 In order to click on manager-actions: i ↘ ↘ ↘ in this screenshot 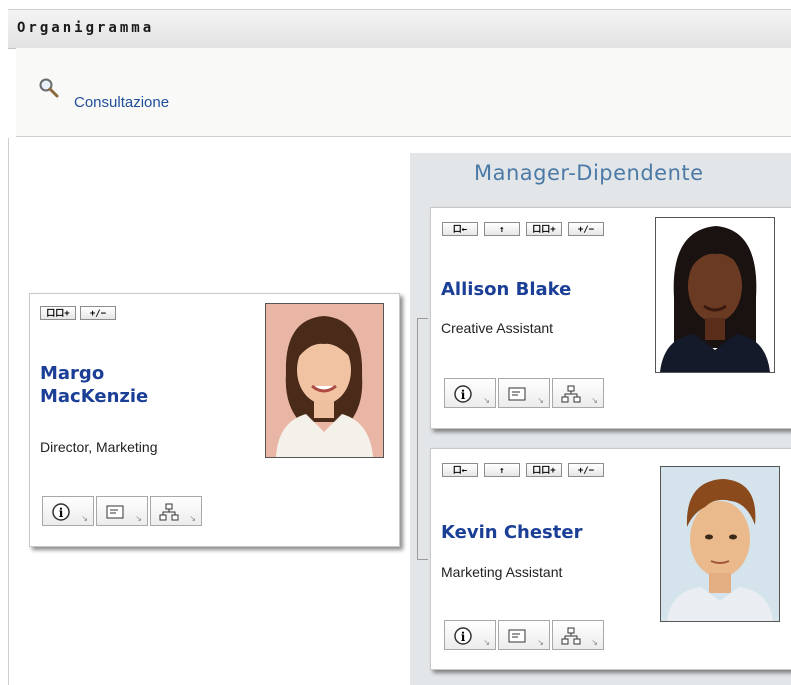, I will do `click(127, 512)`.